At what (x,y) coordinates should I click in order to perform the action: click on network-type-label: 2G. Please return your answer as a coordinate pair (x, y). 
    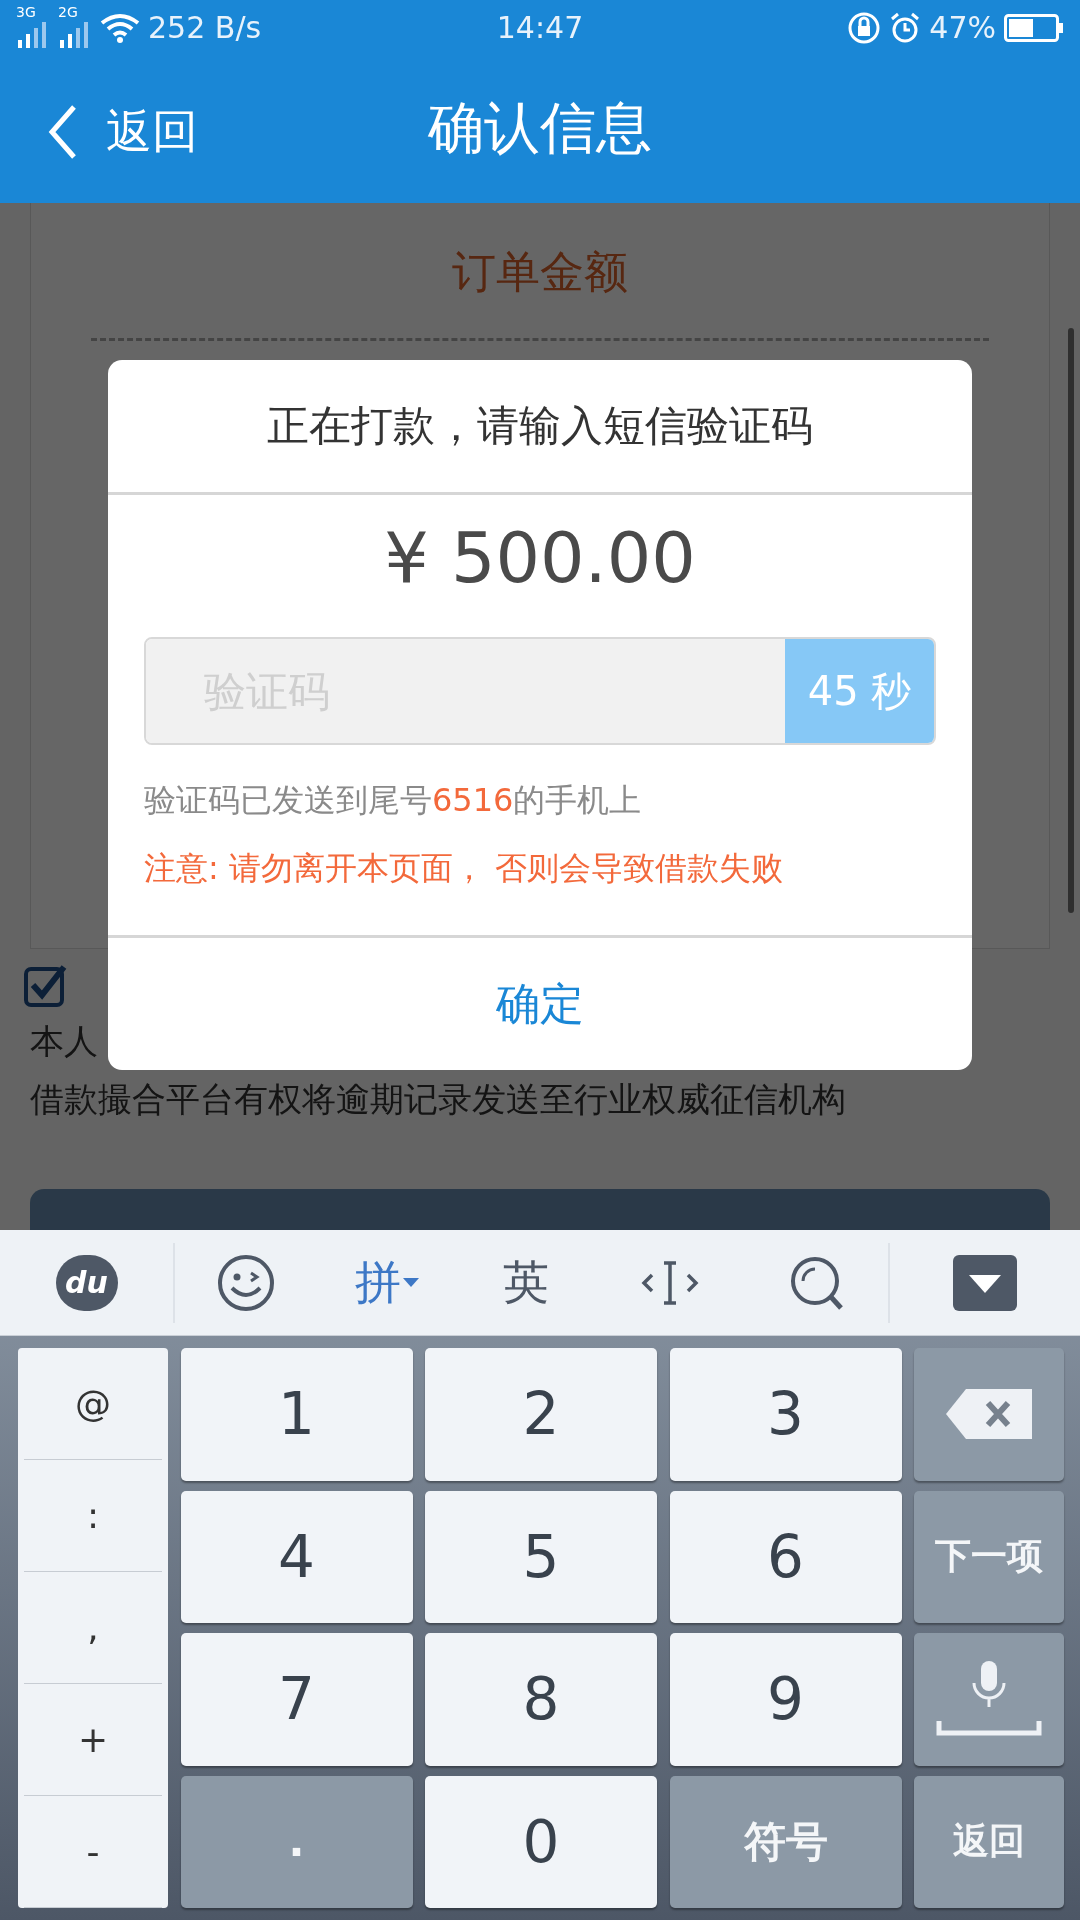
    Looking at the image, I should click on (68, 11).